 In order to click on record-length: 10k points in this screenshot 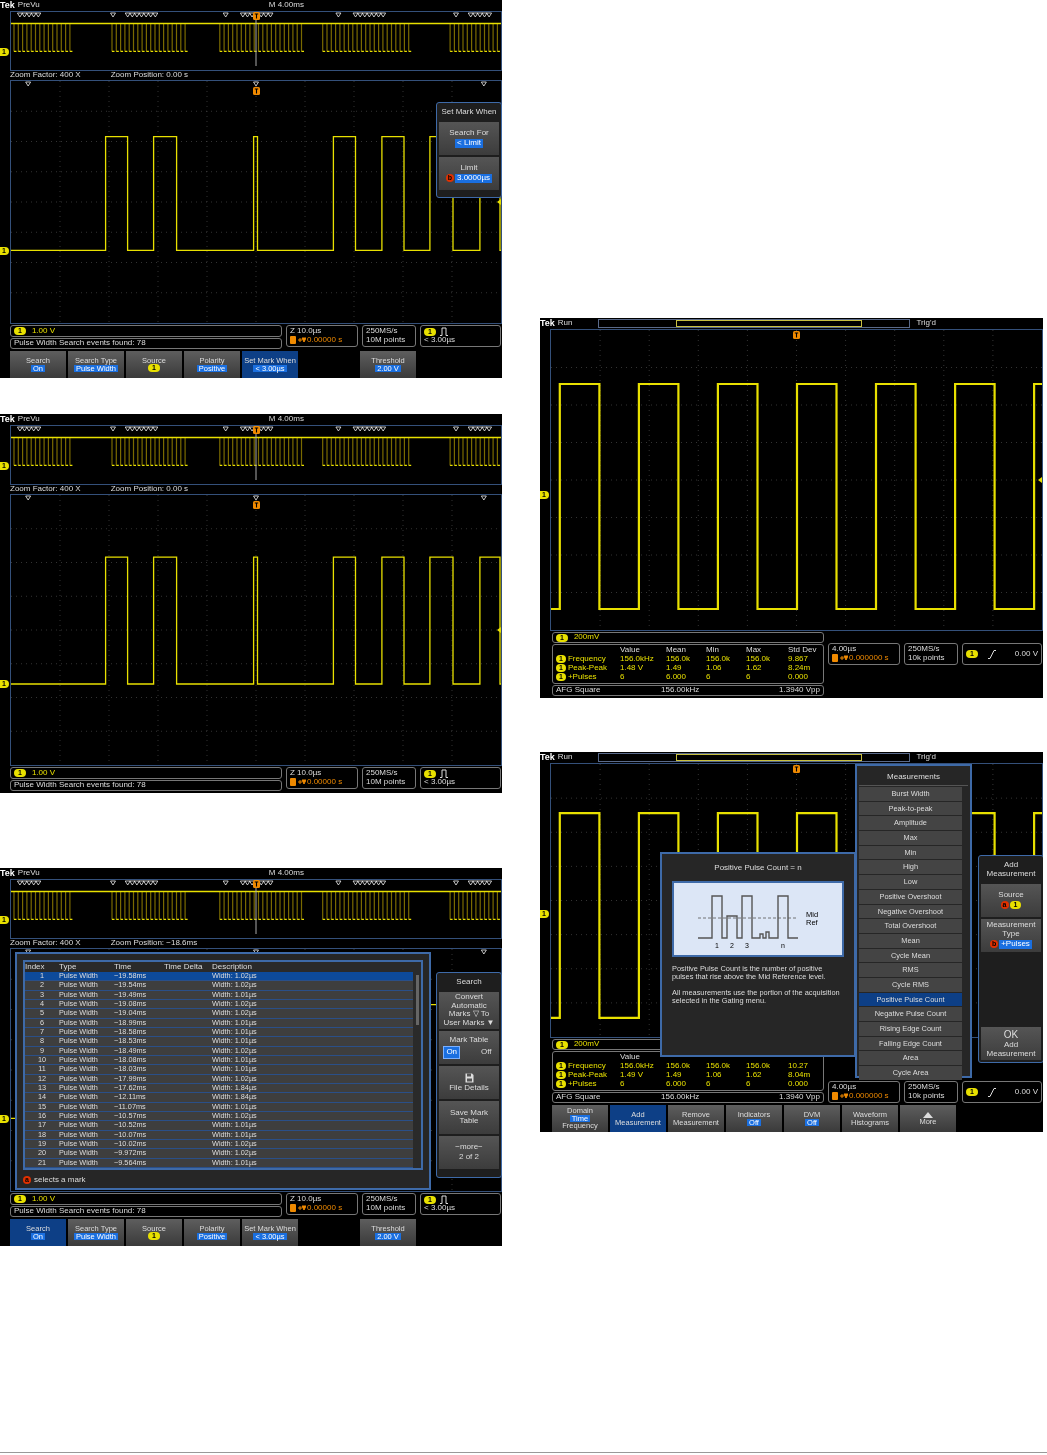, I will do `click(927, 658)`.